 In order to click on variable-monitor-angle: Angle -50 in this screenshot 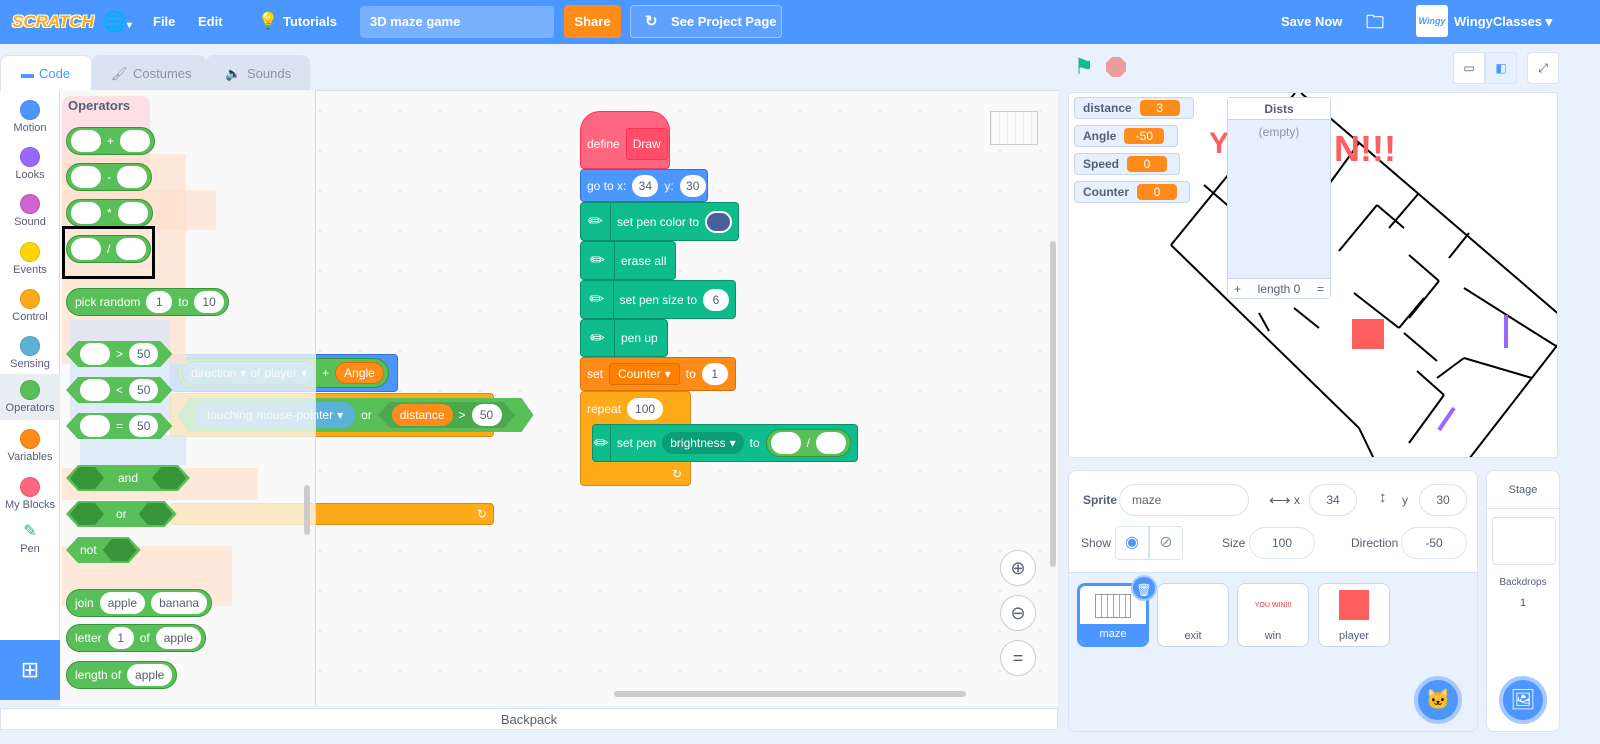, I will do `click(1126, 136)`.